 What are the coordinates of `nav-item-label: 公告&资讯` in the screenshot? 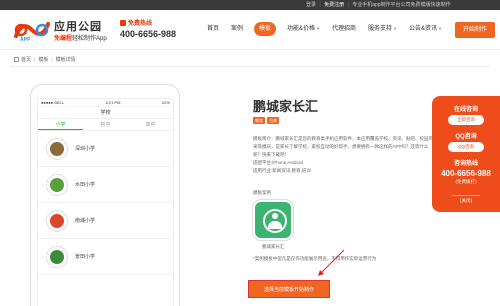 It's located at (423, 29).